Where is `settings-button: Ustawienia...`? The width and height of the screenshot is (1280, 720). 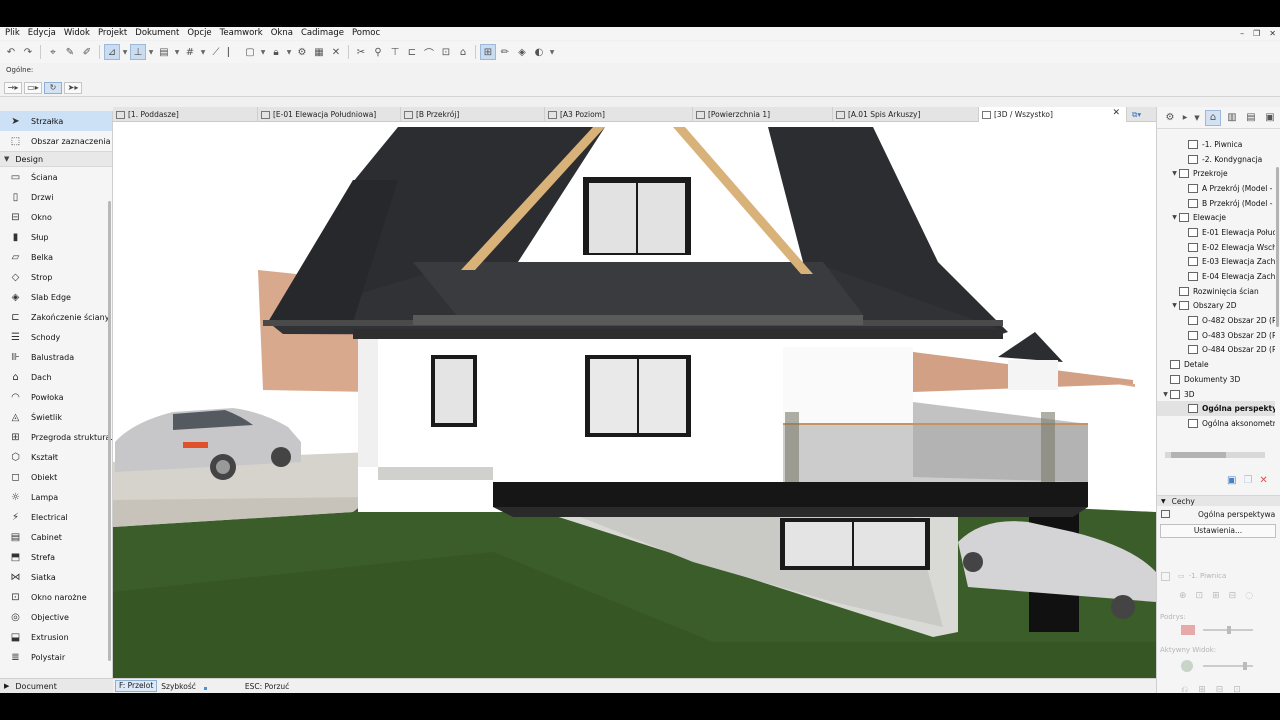 settings-button: Ustawienia... is located at coordinates (1218, 531).